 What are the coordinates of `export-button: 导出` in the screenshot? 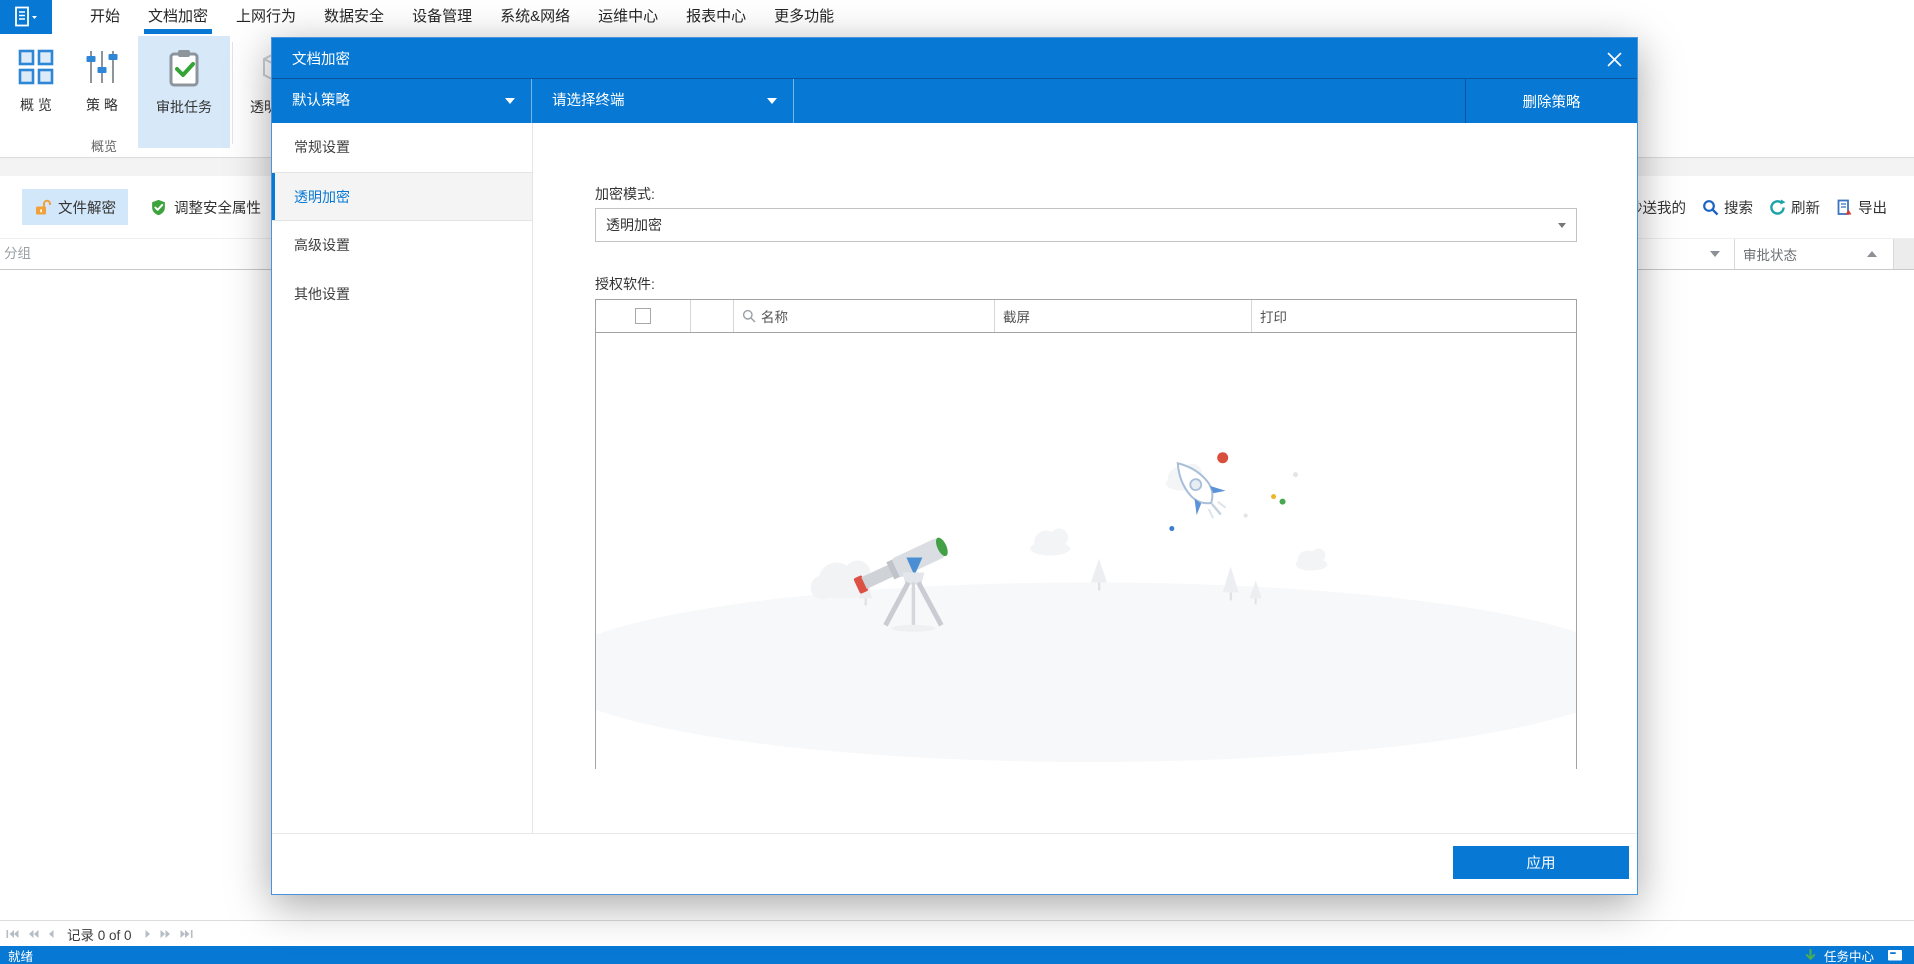 It's located at (1861, 207).